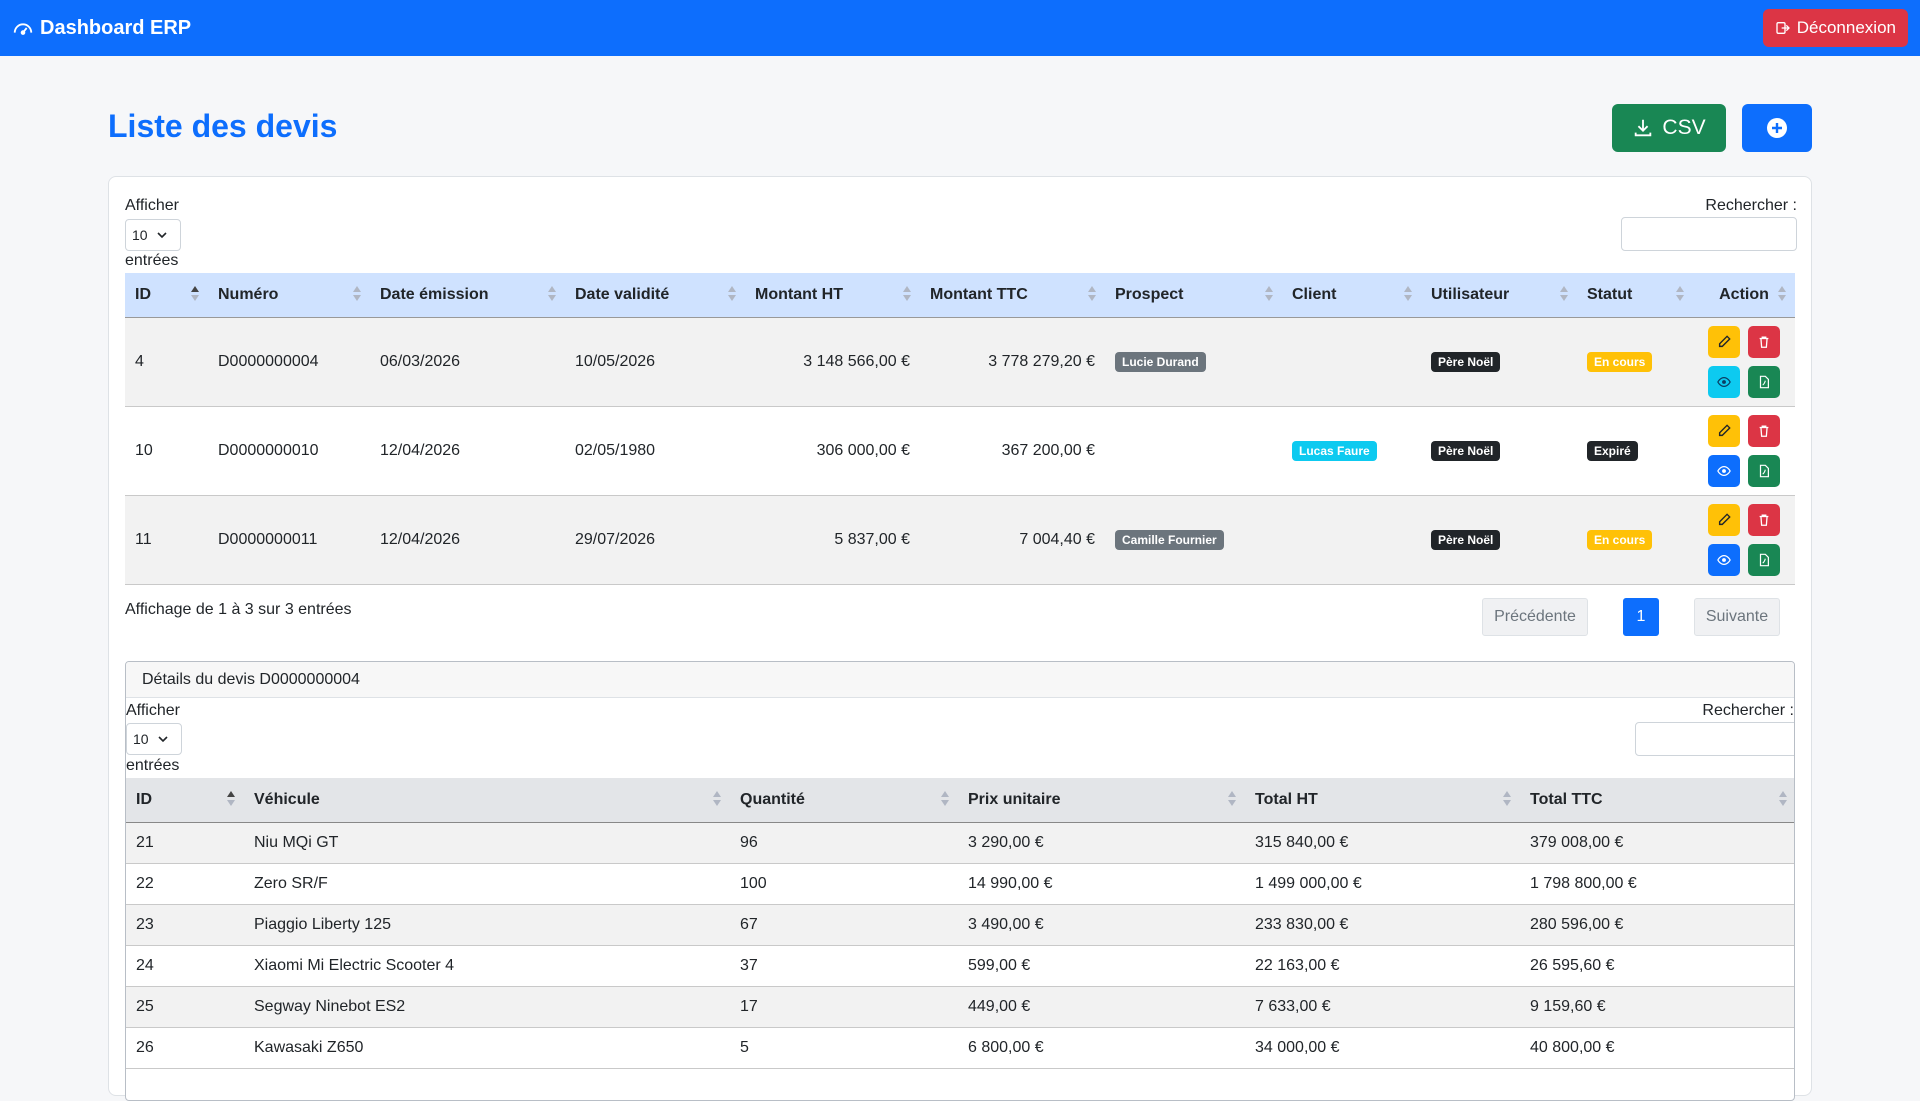 This screenshot has width=1920, height=1101. Describe the element at coordinates (1535, 617) in the screenshot. I see `previous-page-button: Précédente` at that location.